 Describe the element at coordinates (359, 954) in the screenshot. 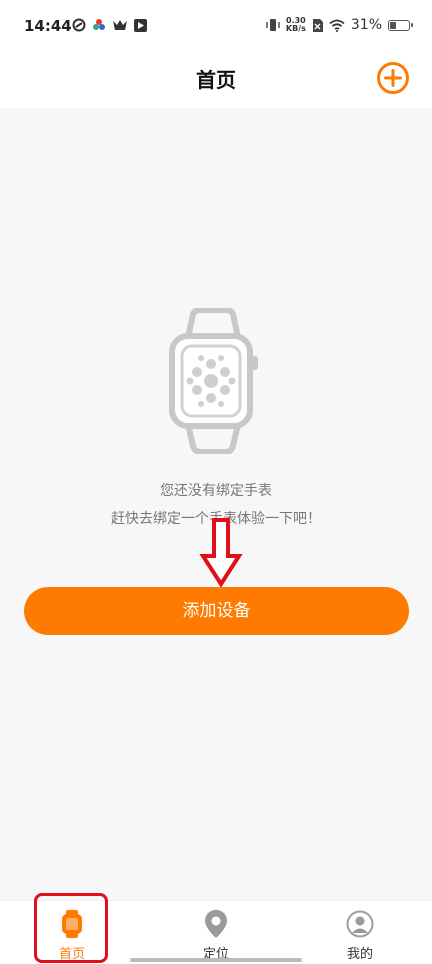

I see `tab-profile-label: 我的` at that location.